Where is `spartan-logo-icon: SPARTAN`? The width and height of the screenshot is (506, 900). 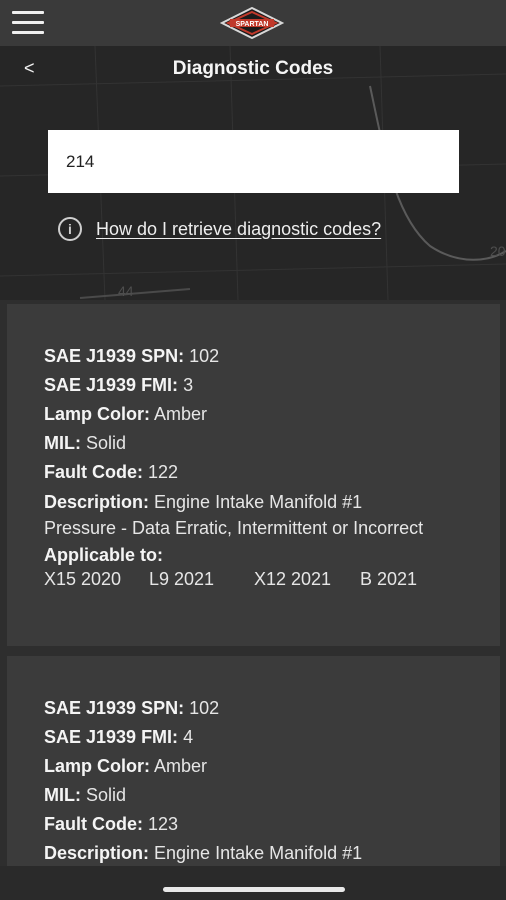
spartan-logo-icon: SPARTAN is located at coordinates (252, 23).